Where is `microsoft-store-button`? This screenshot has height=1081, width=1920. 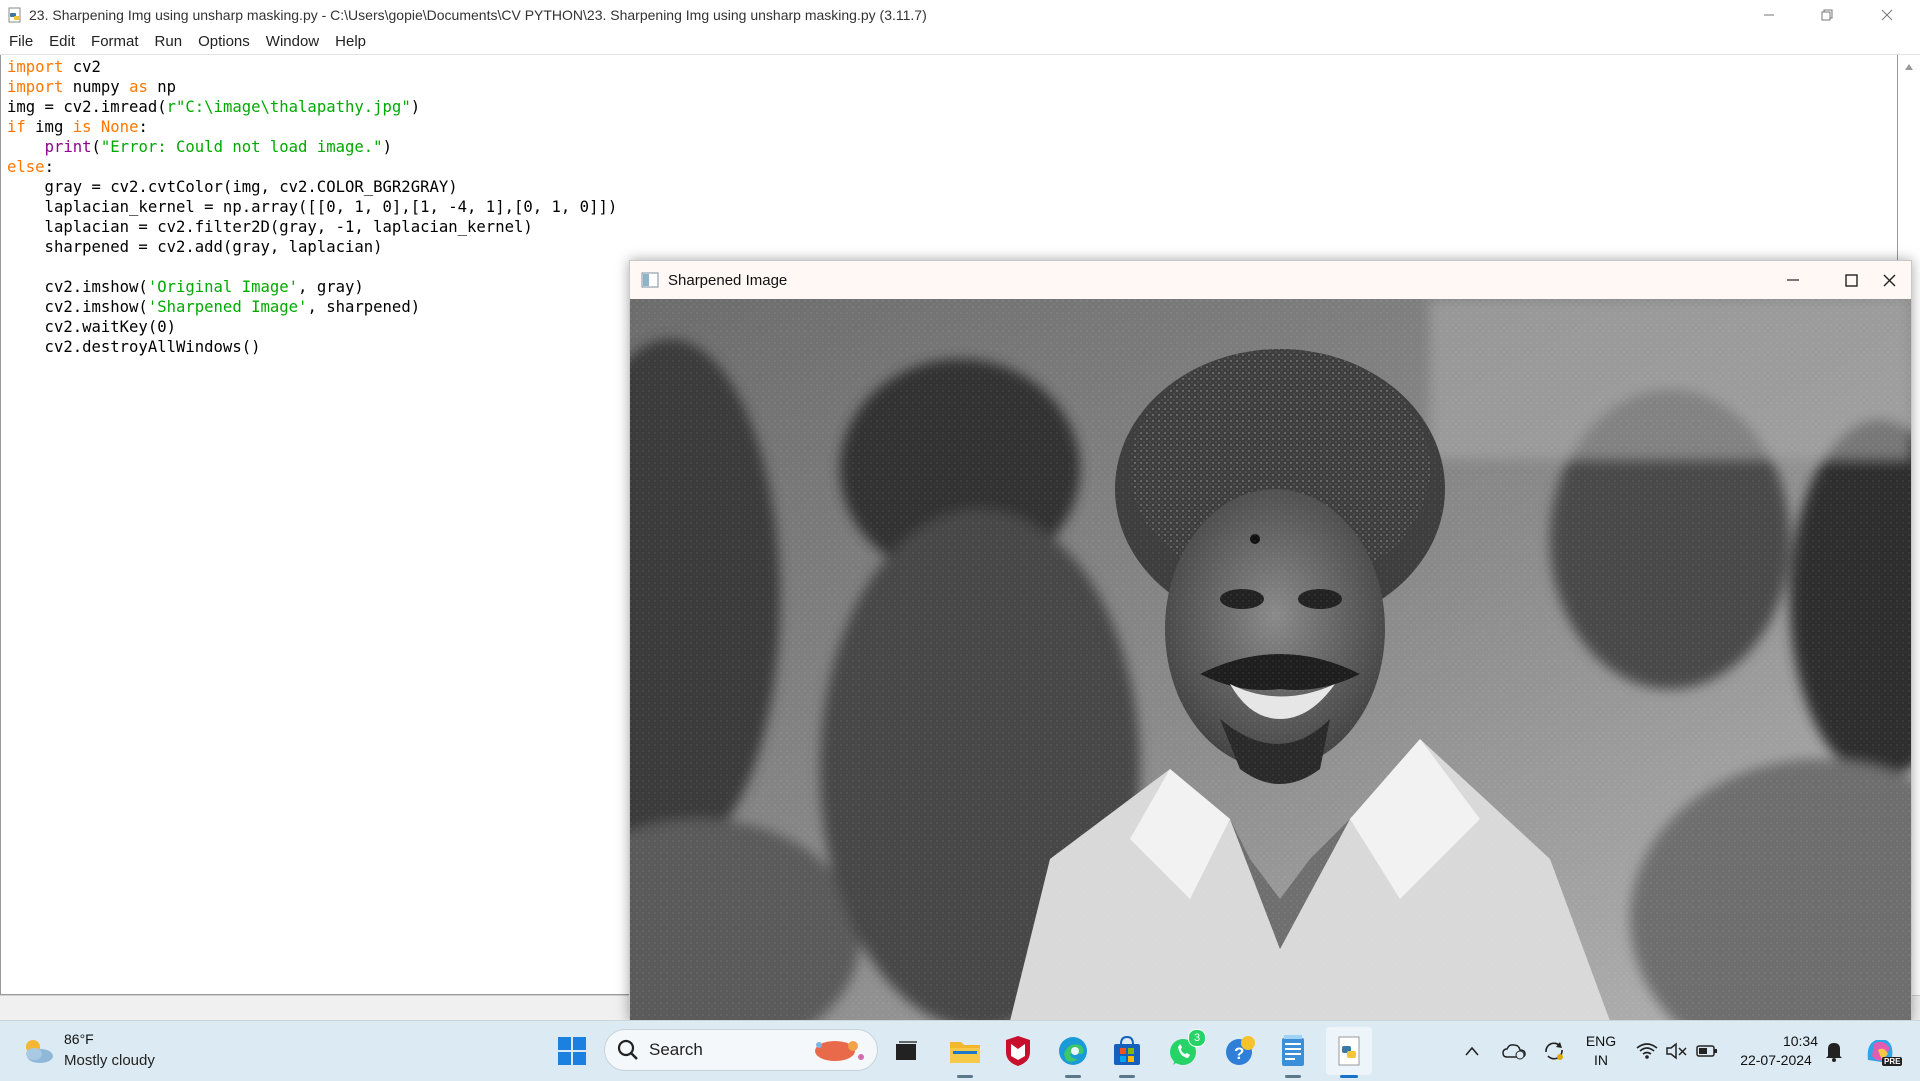
microsoft-store-button is located at coordinates (1127, 1051).